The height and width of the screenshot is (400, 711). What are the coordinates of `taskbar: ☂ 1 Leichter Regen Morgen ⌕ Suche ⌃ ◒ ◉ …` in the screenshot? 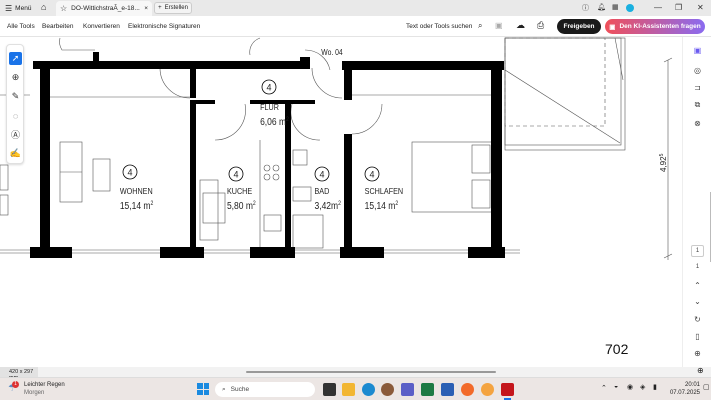 It's located at (355, 388).